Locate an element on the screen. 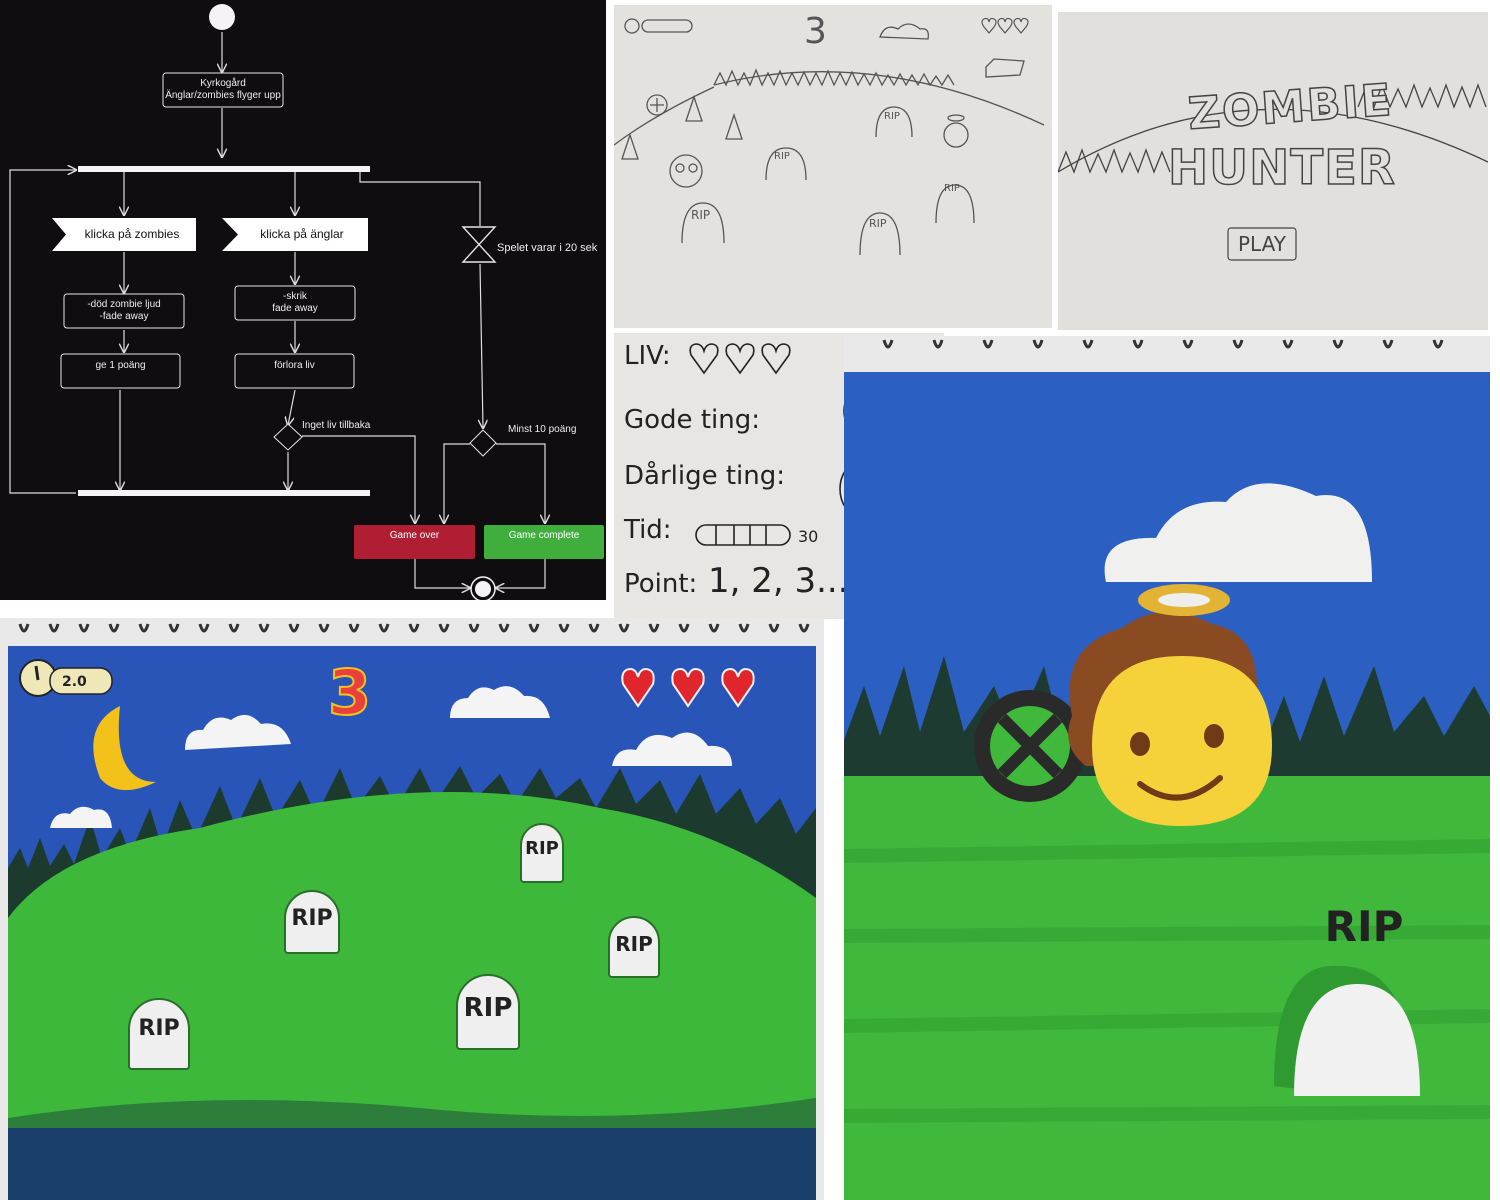 The height and width of the screenshot is (1200, 1500). legend-lives-label: LIV: is located at coordinates (647, 356).